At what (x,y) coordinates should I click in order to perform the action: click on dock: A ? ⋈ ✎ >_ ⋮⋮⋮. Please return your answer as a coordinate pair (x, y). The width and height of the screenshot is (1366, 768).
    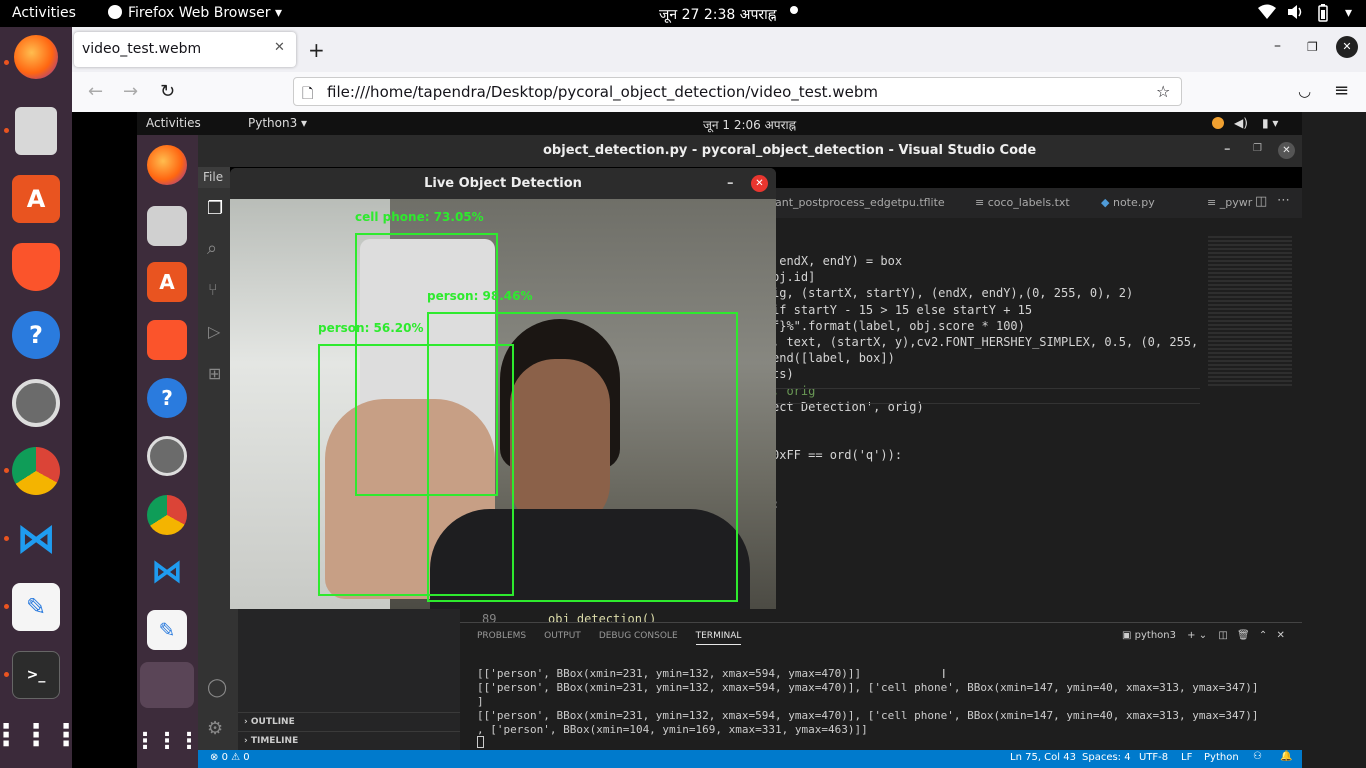
    Looking at the image, I should click on (40, 397).